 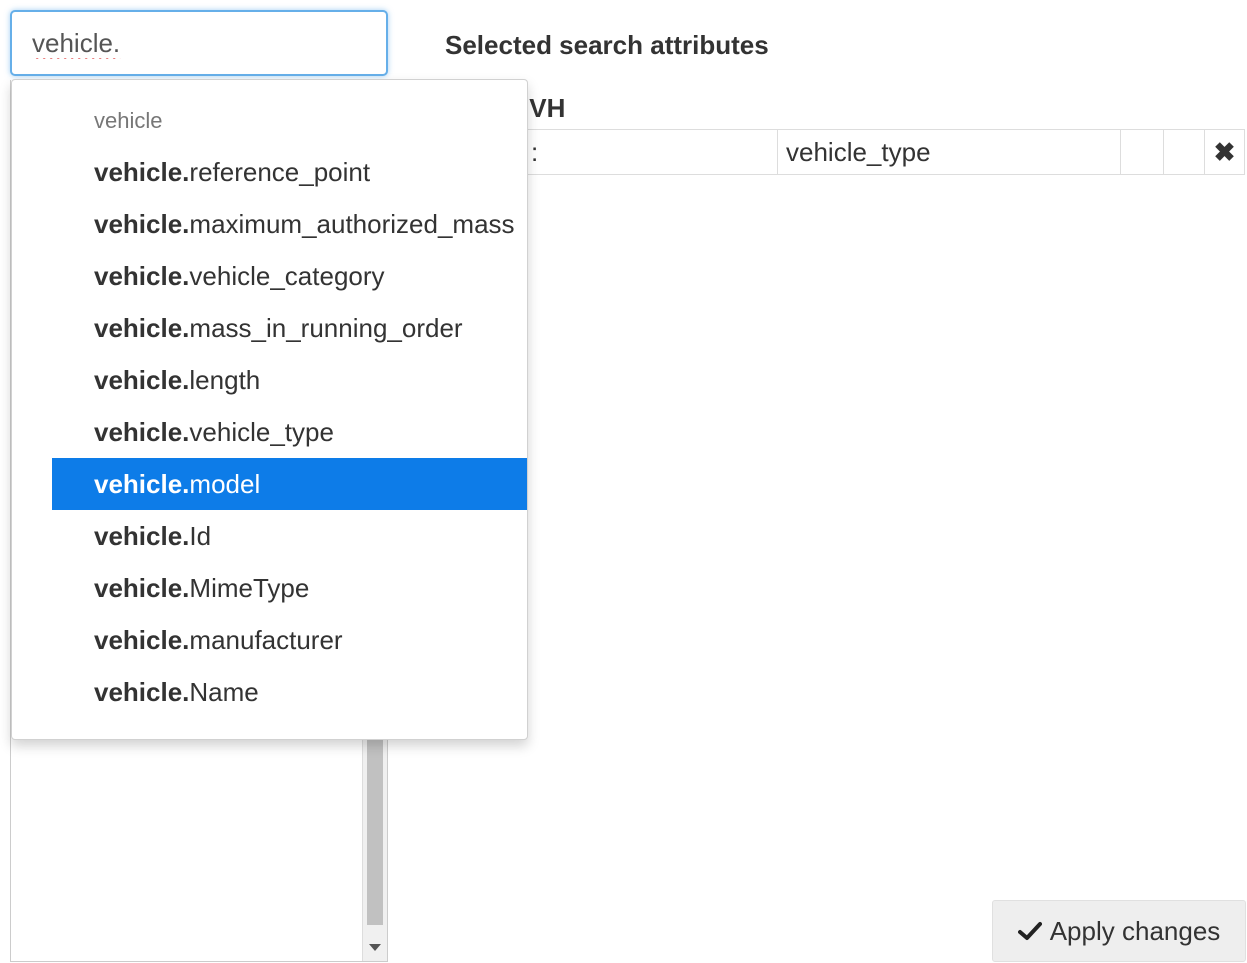 I want to click on remove-row-icon: ✖, so click(x=1224, y=152).